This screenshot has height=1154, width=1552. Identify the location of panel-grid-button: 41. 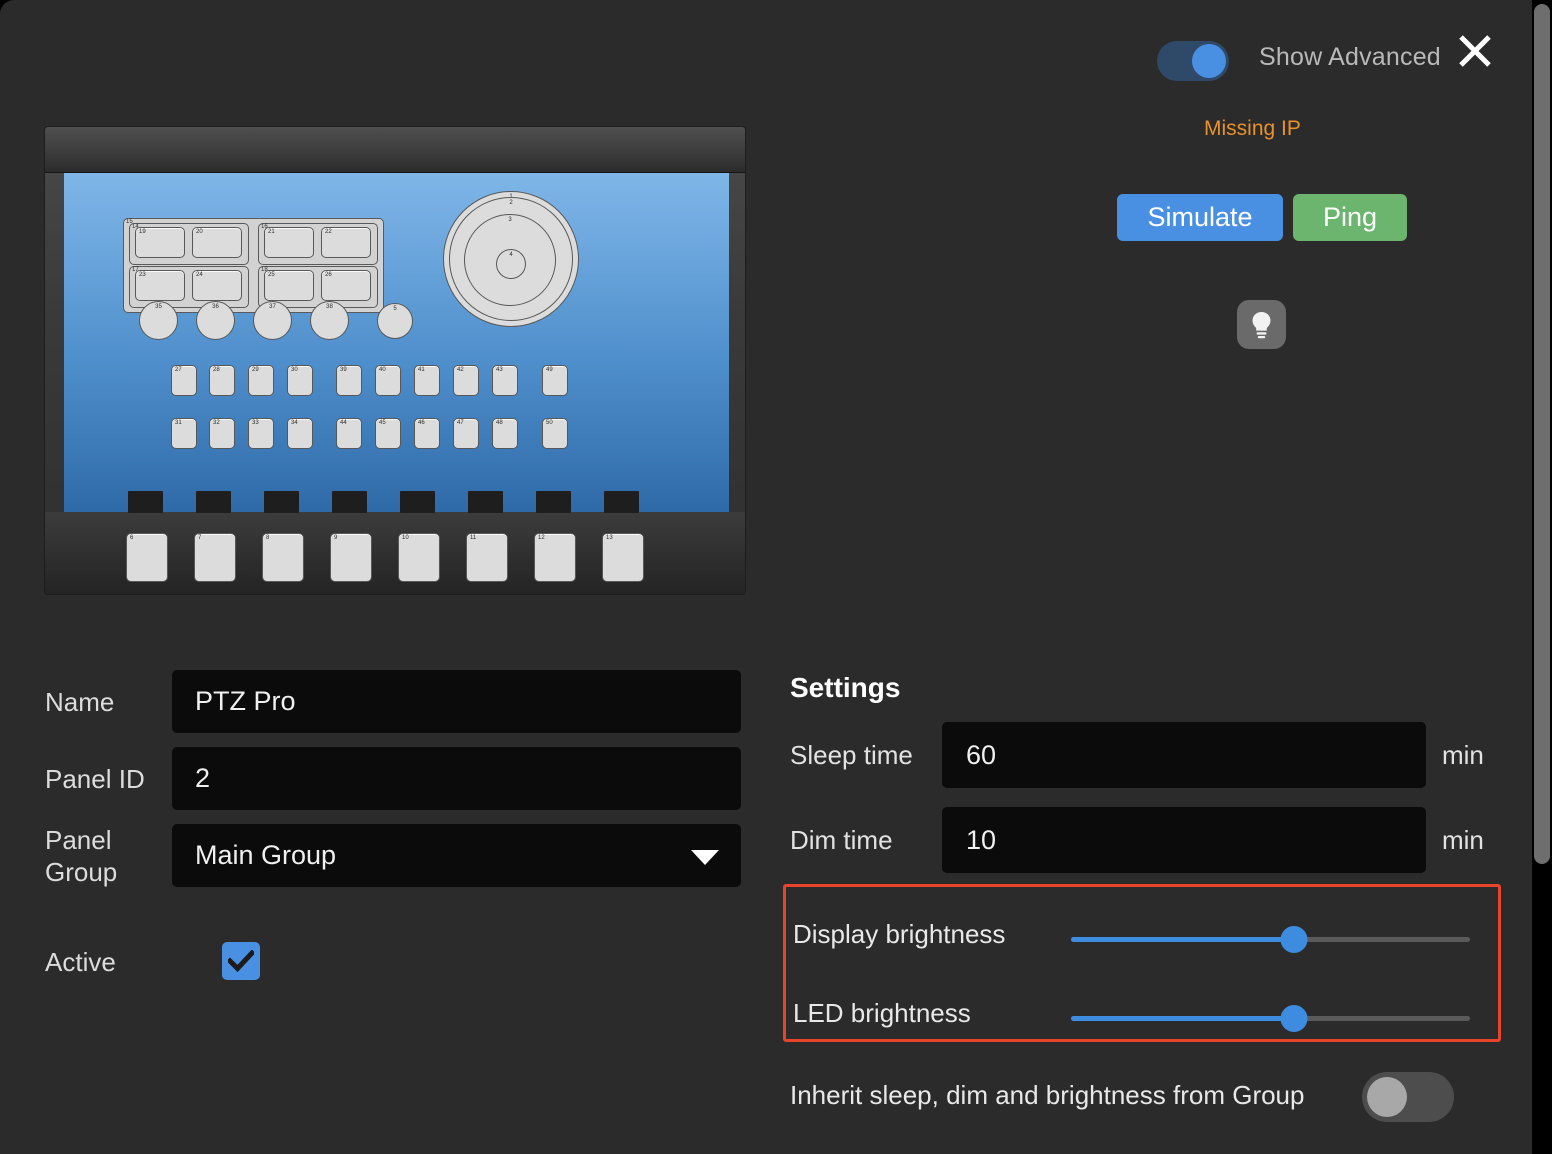
(427, 380).